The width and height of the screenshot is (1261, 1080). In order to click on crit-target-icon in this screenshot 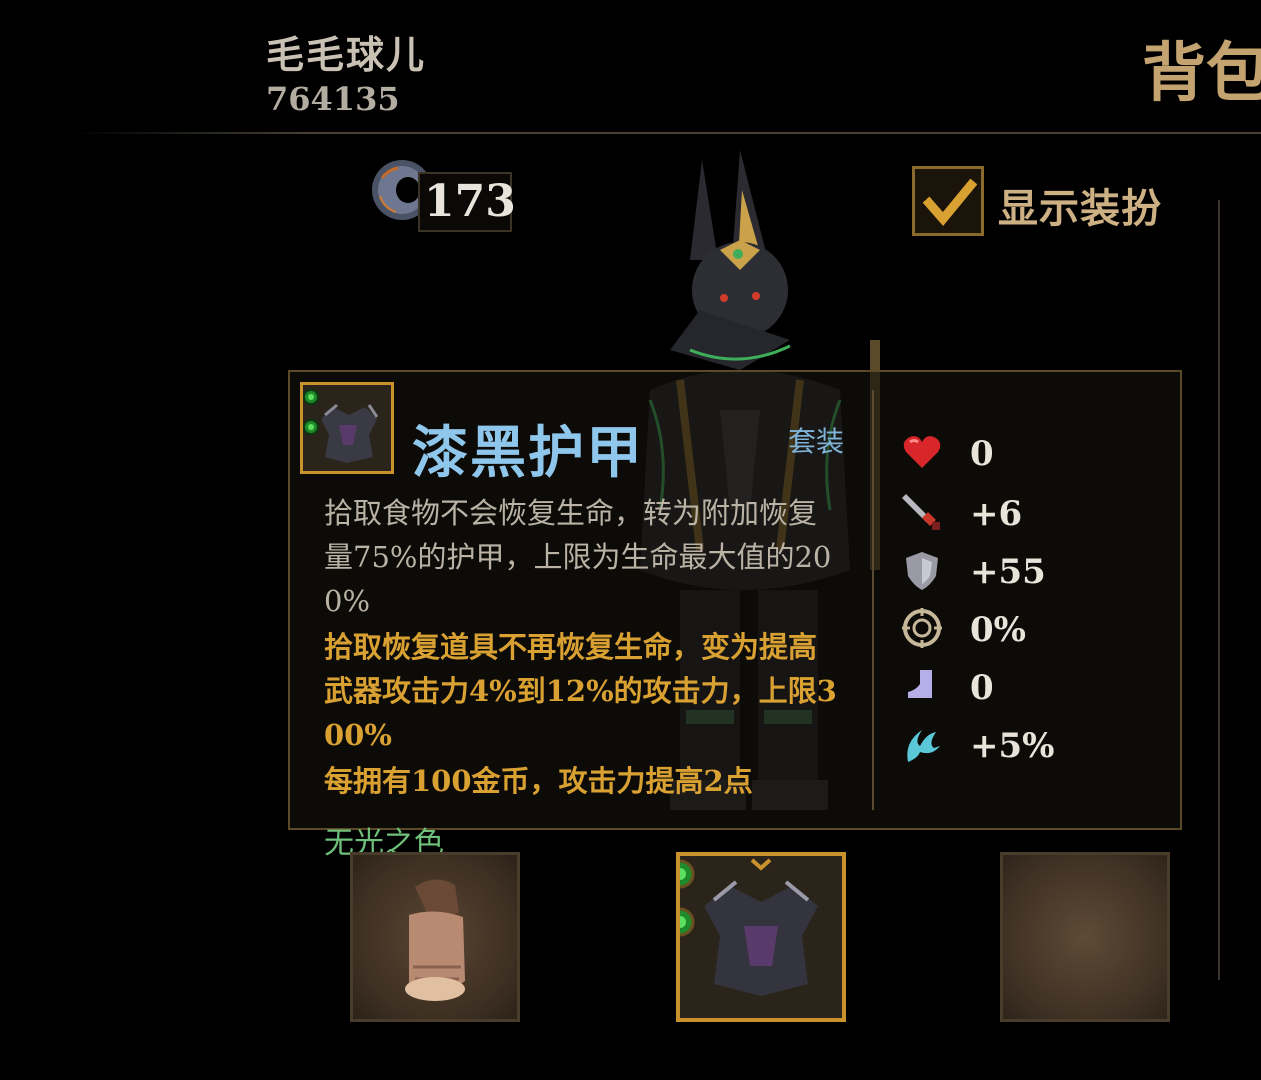, I will do `click(922, 628)`.